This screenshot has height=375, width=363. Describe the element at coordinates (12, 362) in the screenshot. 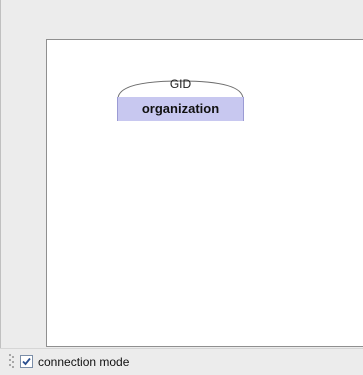

I see `drag-handle-icon` at that location.